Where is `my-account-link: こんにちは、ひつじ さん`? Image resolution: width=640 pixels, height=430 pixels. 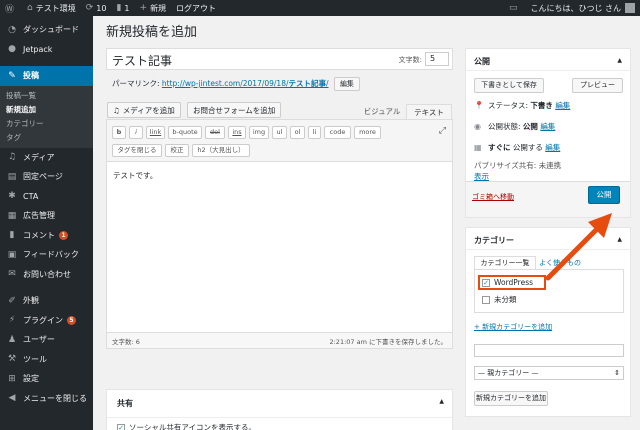
my-account-link: こんにちは、ひつじ さん is located at coordinates (582, 8).